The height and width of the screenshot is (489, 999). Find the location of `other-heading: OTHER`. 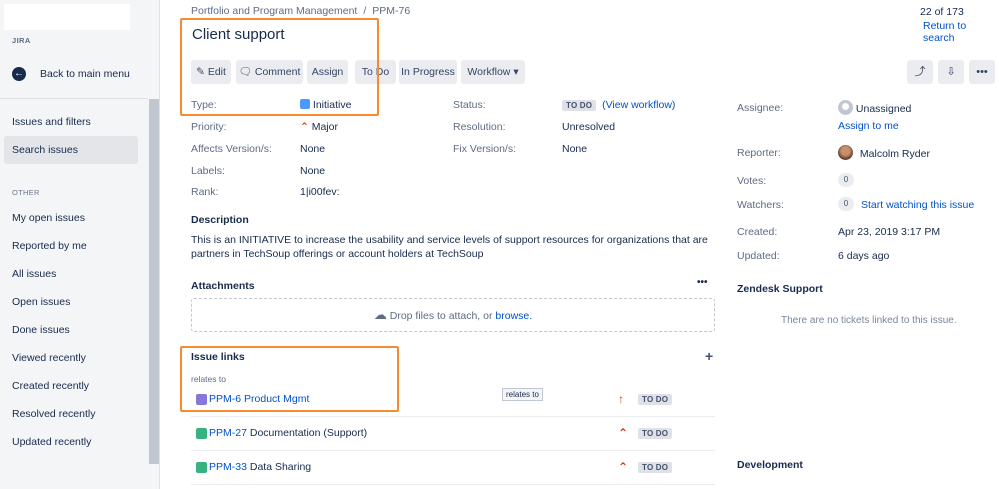

other-heading: OTHER is located at coordinates (26, 192).